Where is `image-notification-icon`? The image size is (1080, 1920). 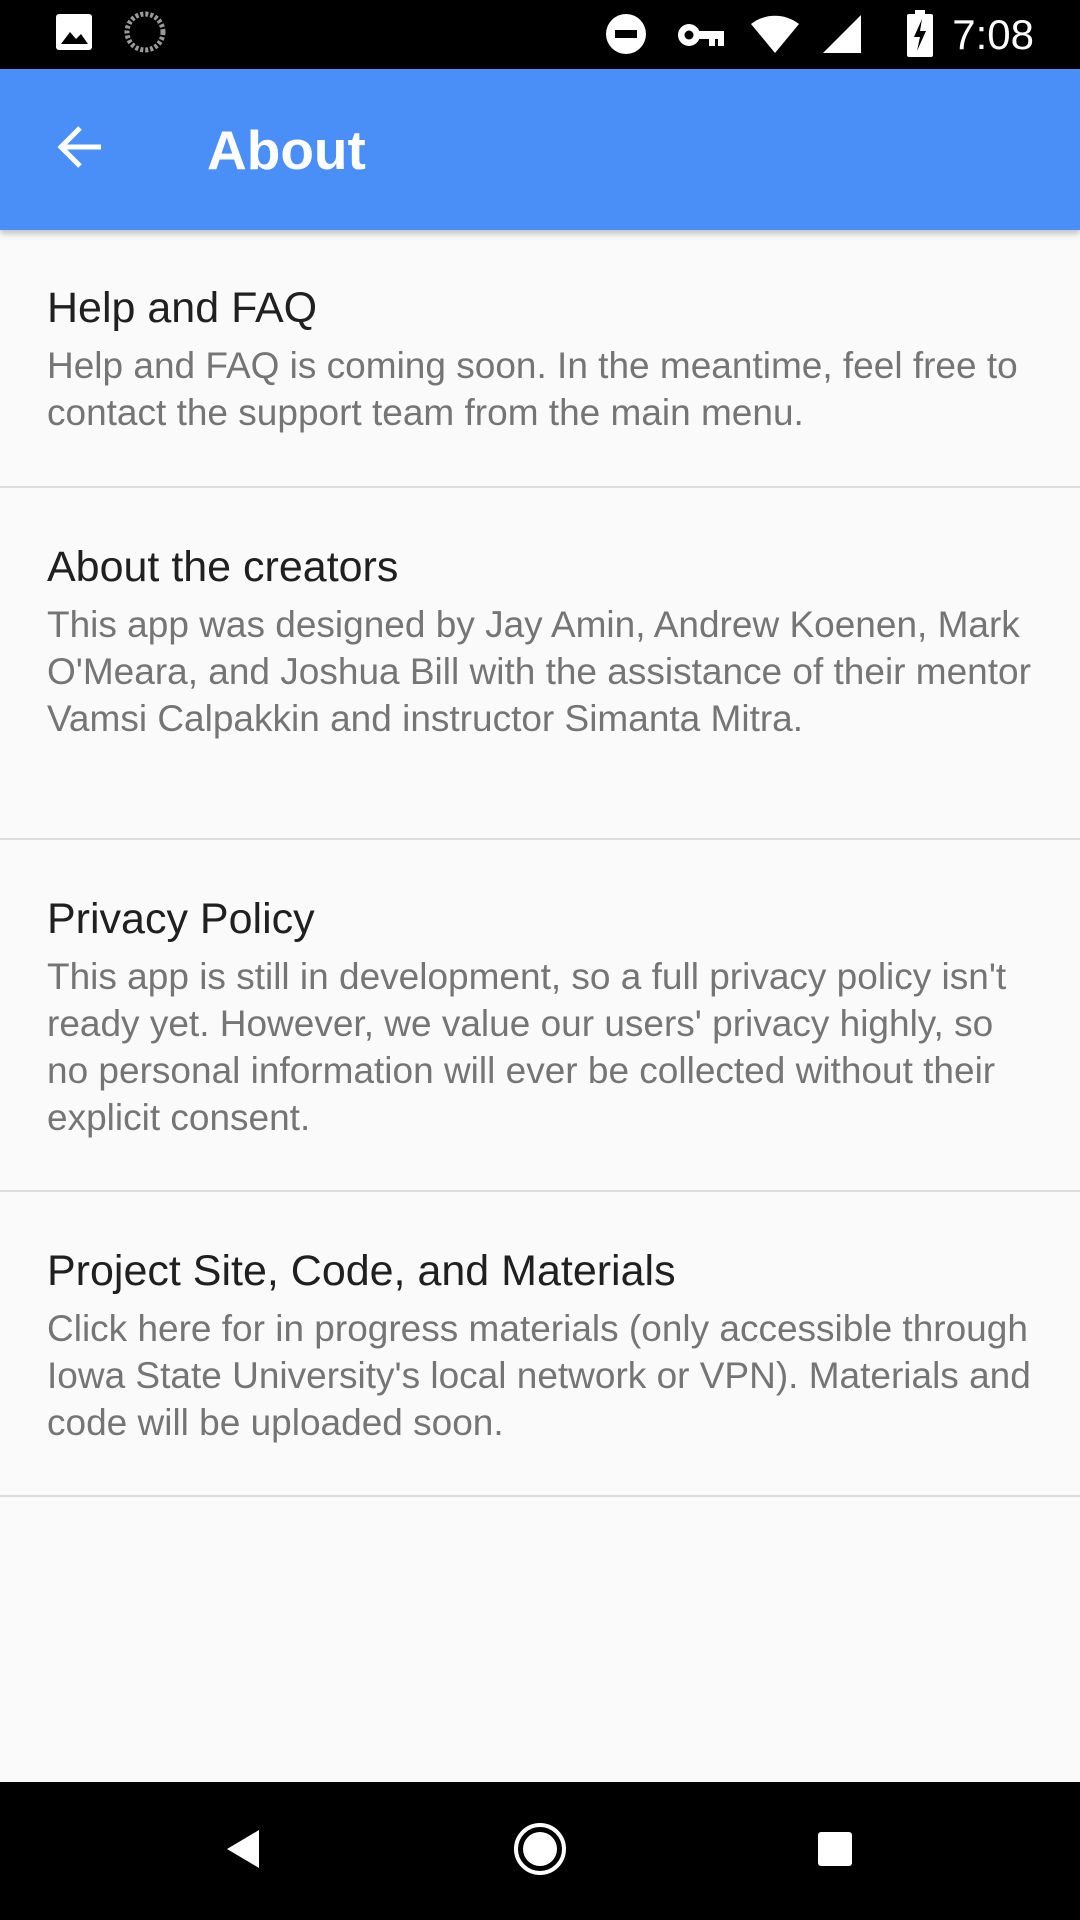
image-notification-icon is located at coordinates (74, 34).